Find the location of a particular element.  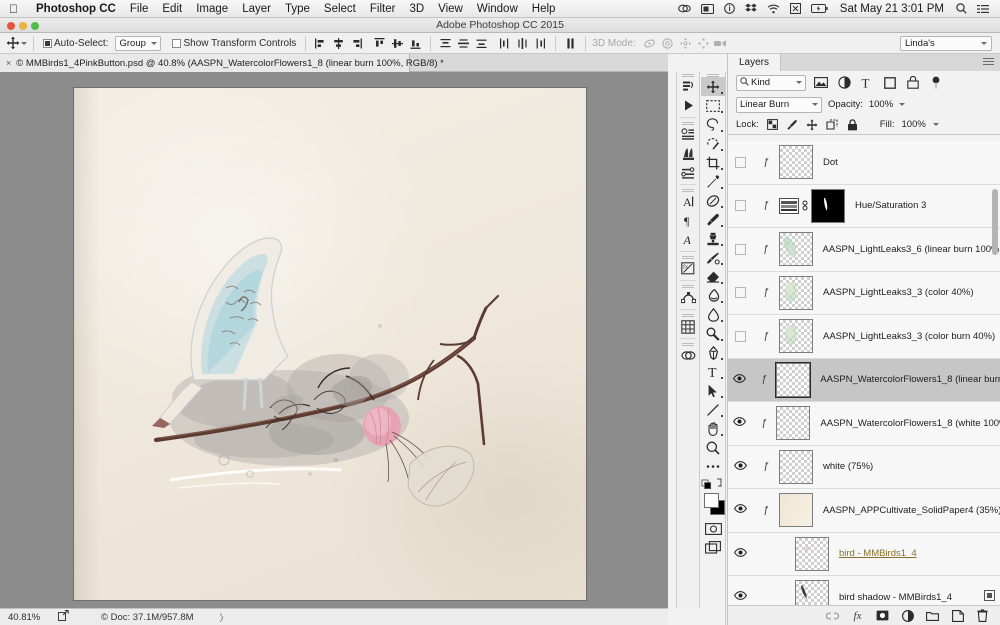

pixel-layers-filter-icon is located at coordinates (821, 83).